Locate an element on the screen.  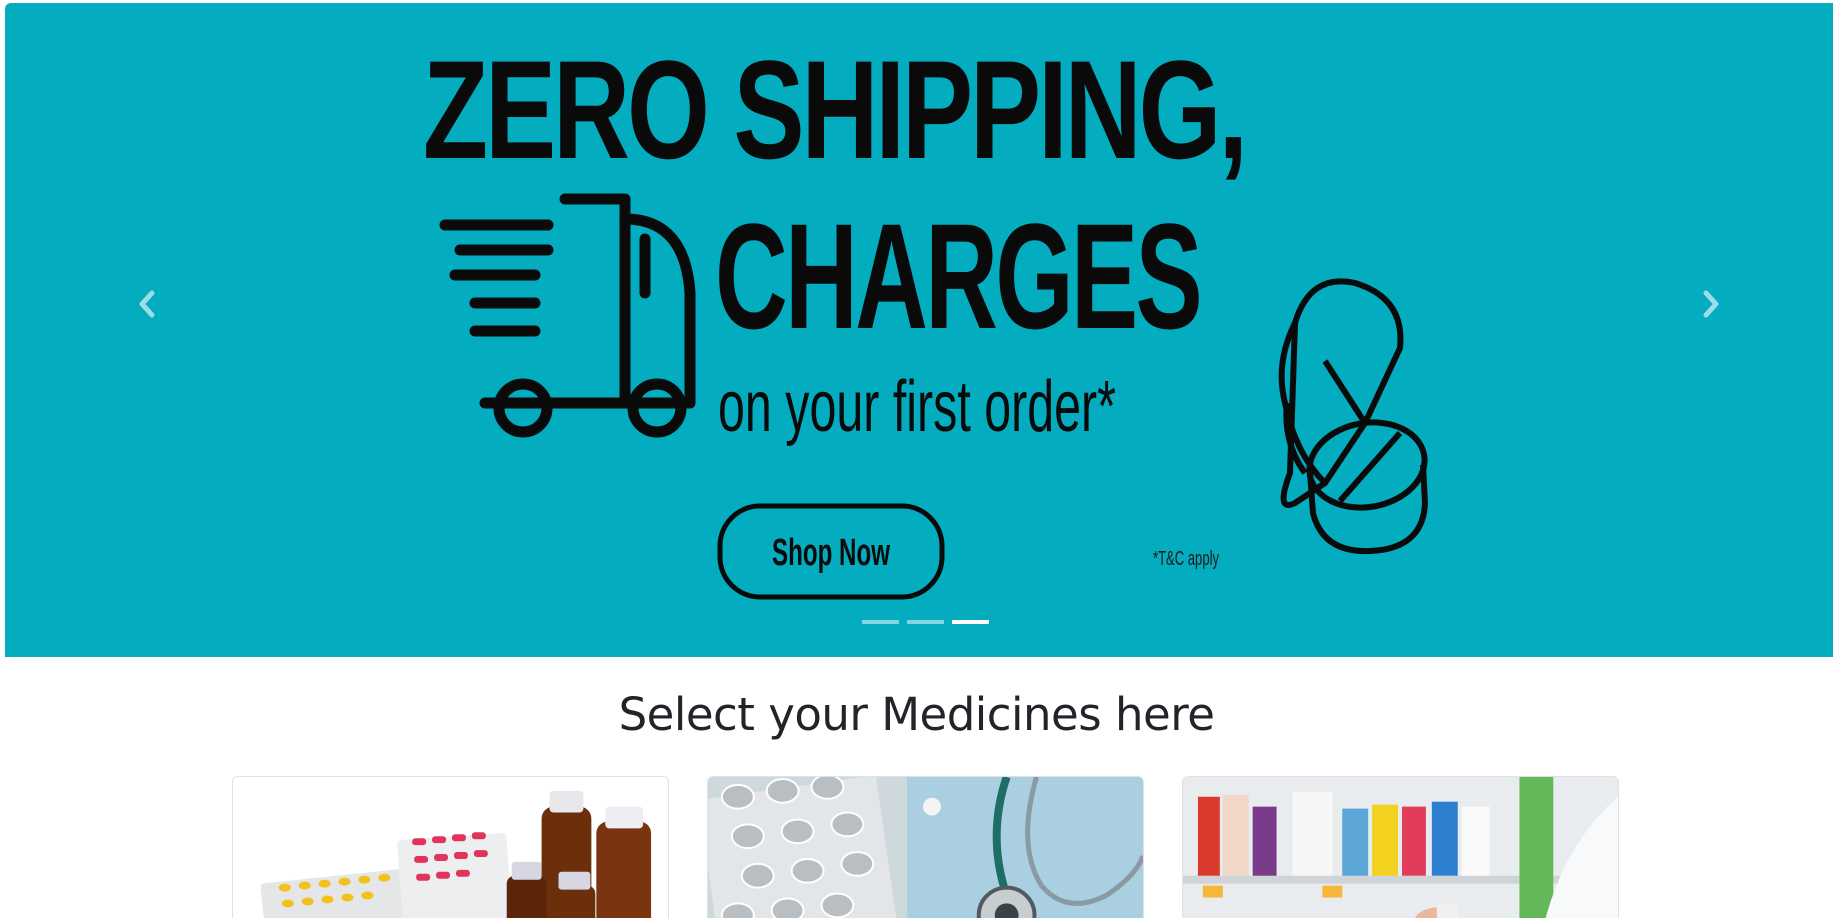
shop-now-label: Shop Now is located at coordinates (831, 553).